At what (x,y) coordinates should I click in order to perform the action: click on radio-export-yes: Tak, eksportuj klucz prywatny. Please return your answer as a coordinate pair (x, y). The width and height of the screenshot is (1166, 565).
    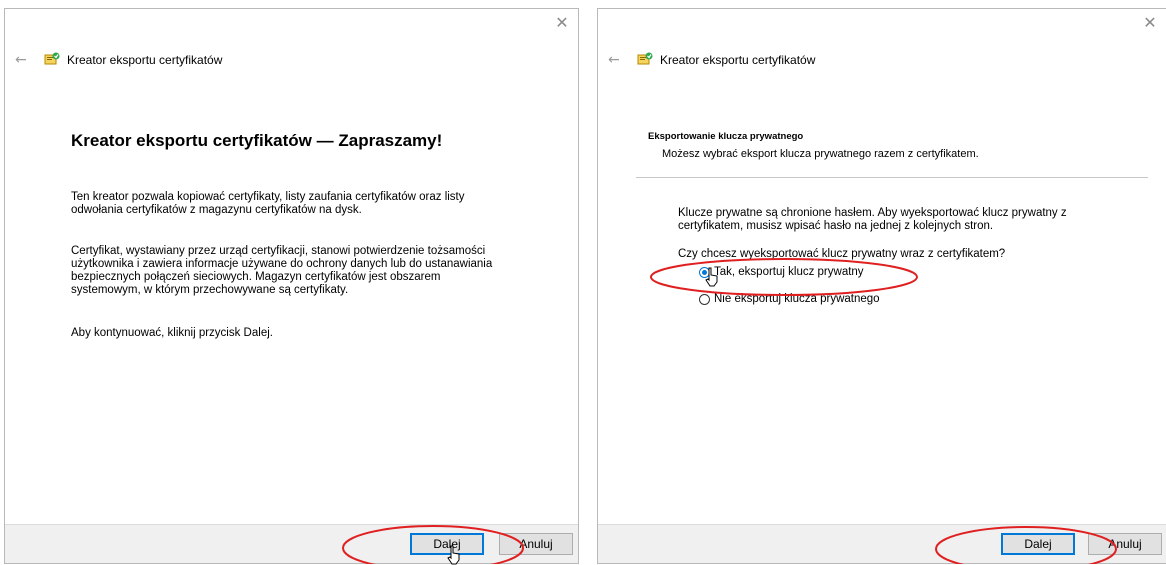
    Looking at the image, I should click on (781, 272).